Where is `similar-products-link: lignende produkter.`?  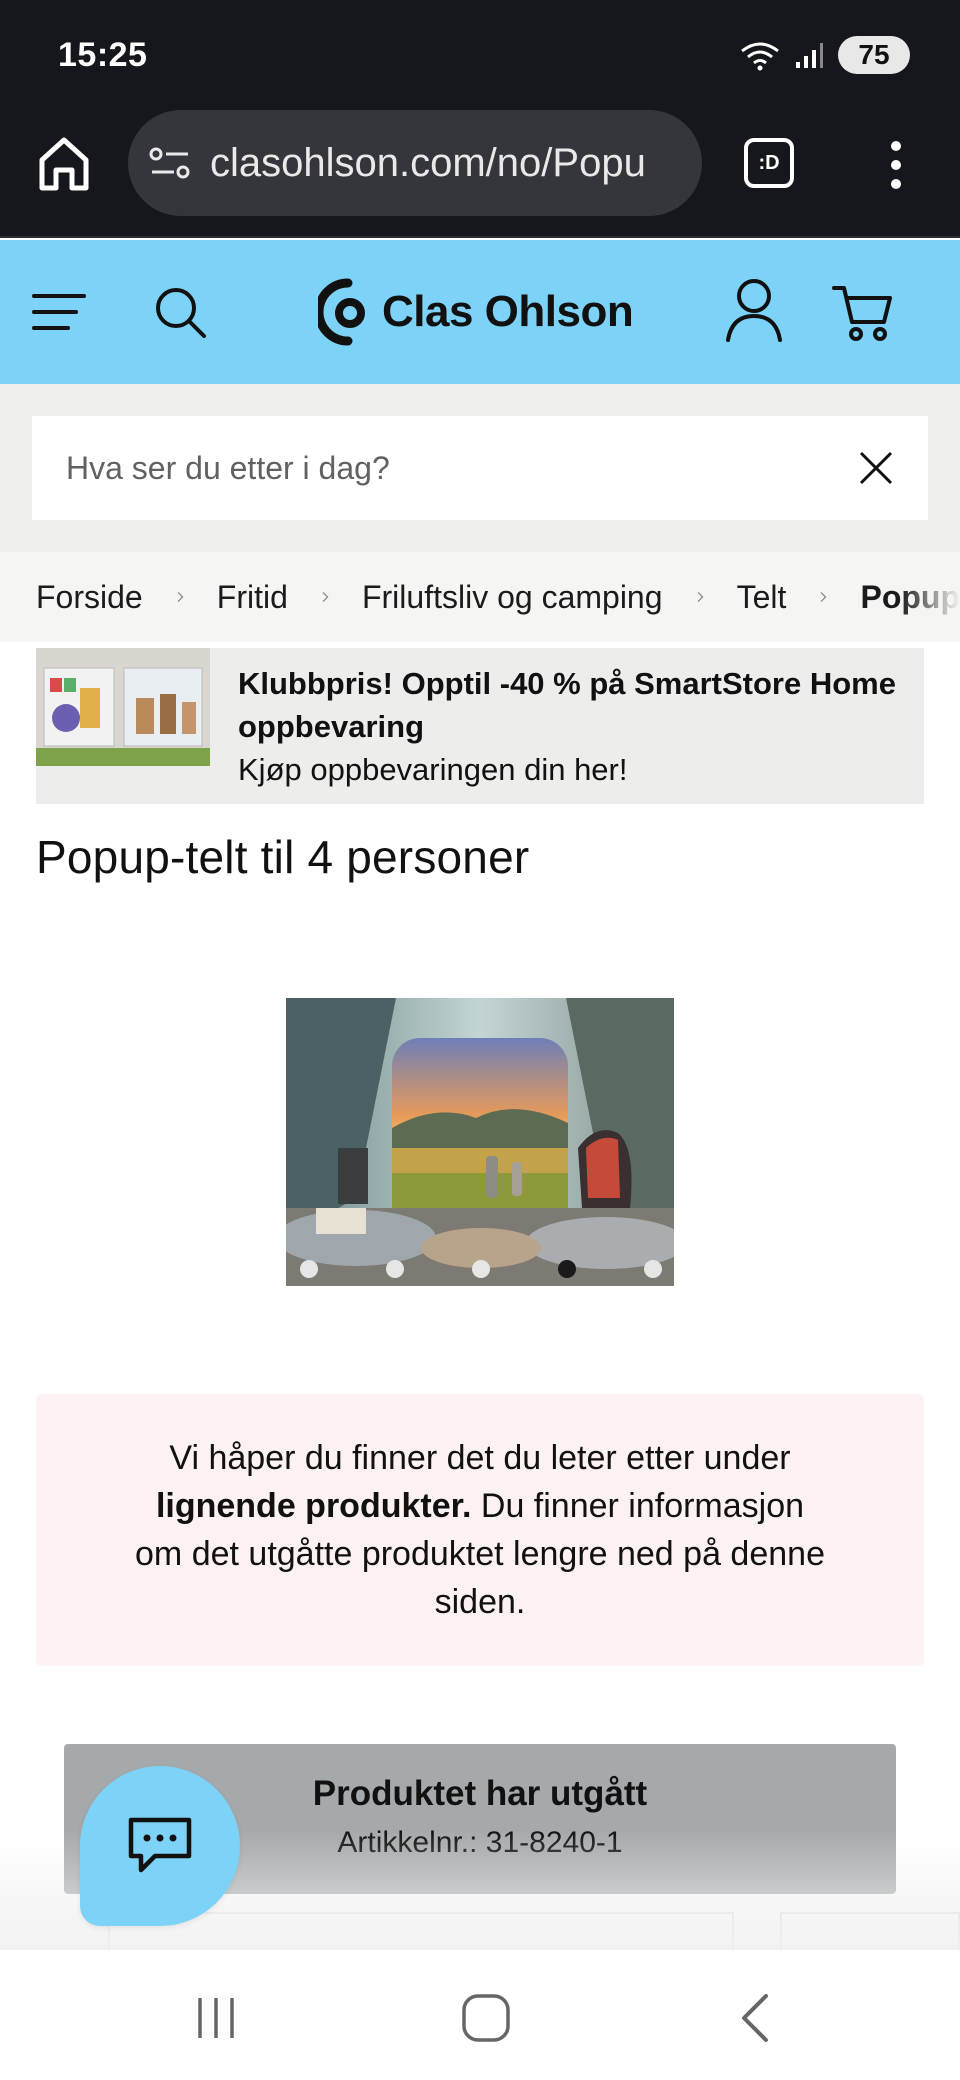
similar-products-link: lignende produkter. is located at coordinates (313, 1506).